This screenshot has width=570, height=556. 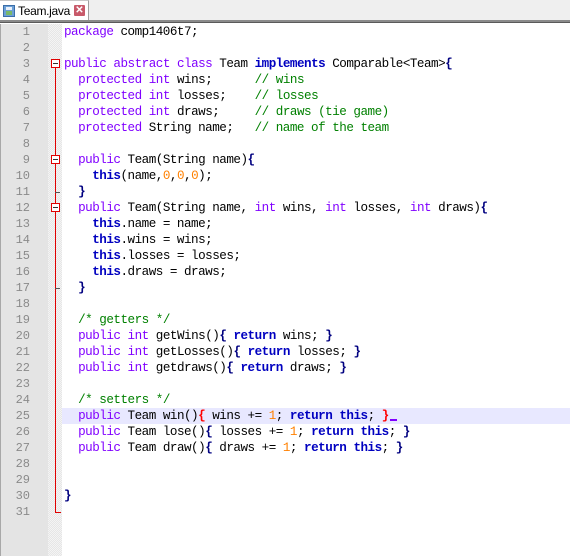 What do you see at coordinates (159, 160) in the screenshot?
I see `code-text: public Team(String name){` at bounding box center [159, 160].